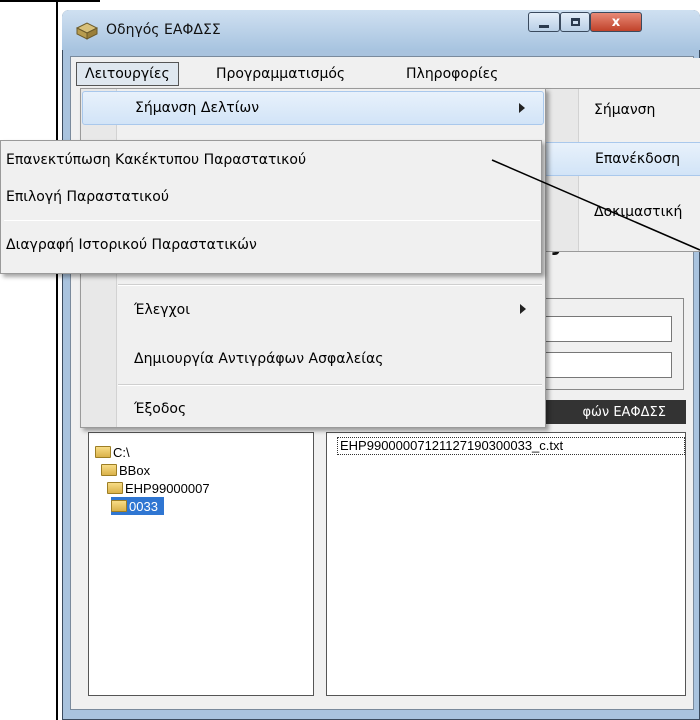  What do you see at coordinates (280, 74) in the screenshot?
I see `menu-programming: Προγραμματισμός` at bounding box center [280, 74].